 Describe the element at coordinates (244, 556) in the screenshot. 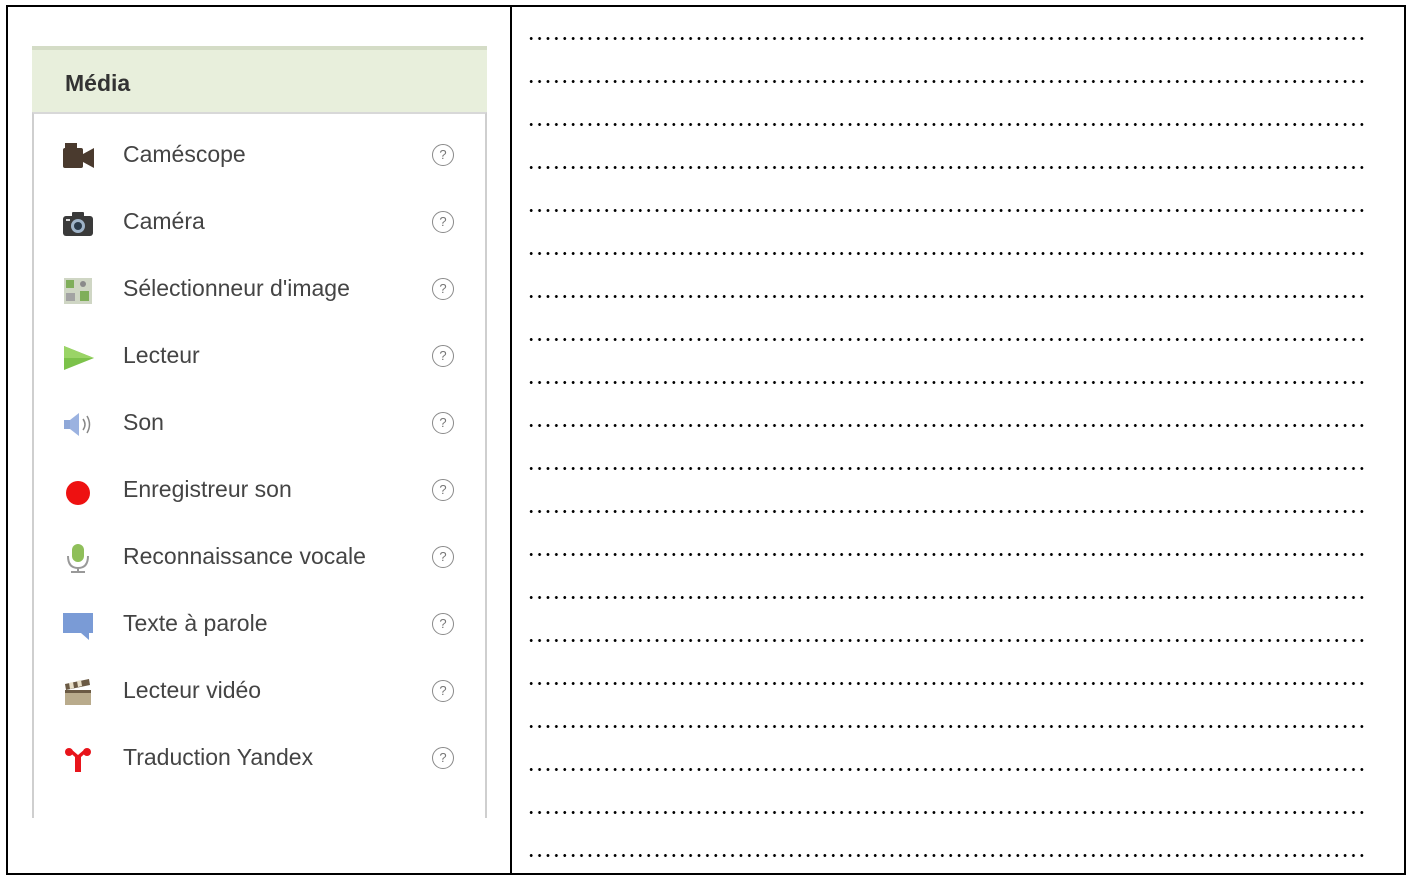

I see `item-label: Reconnaissance vocale` at that location.